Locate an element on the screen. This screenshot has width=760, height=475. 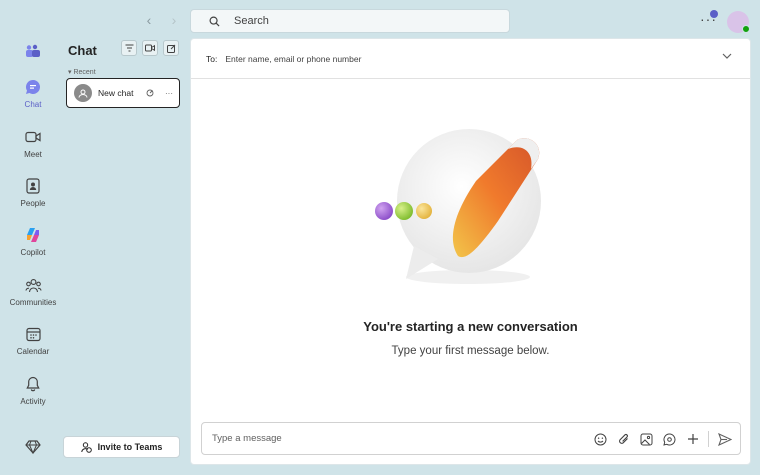
section-label: Recent is located at coordinates (84, 72).